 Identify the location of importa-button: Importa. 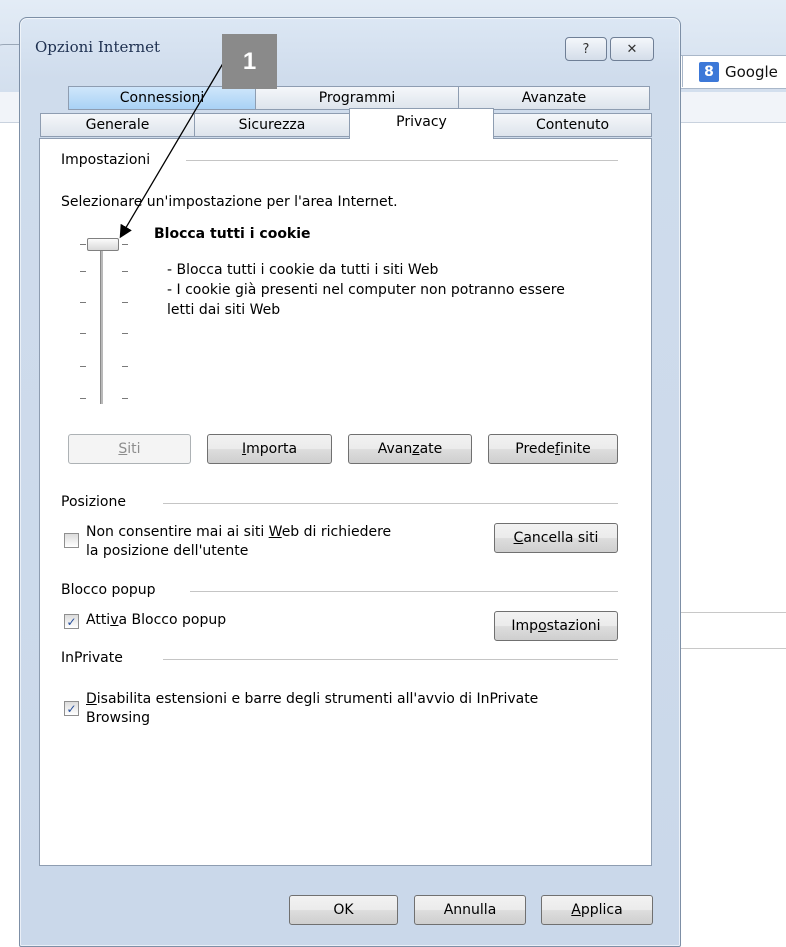
(269, 449).